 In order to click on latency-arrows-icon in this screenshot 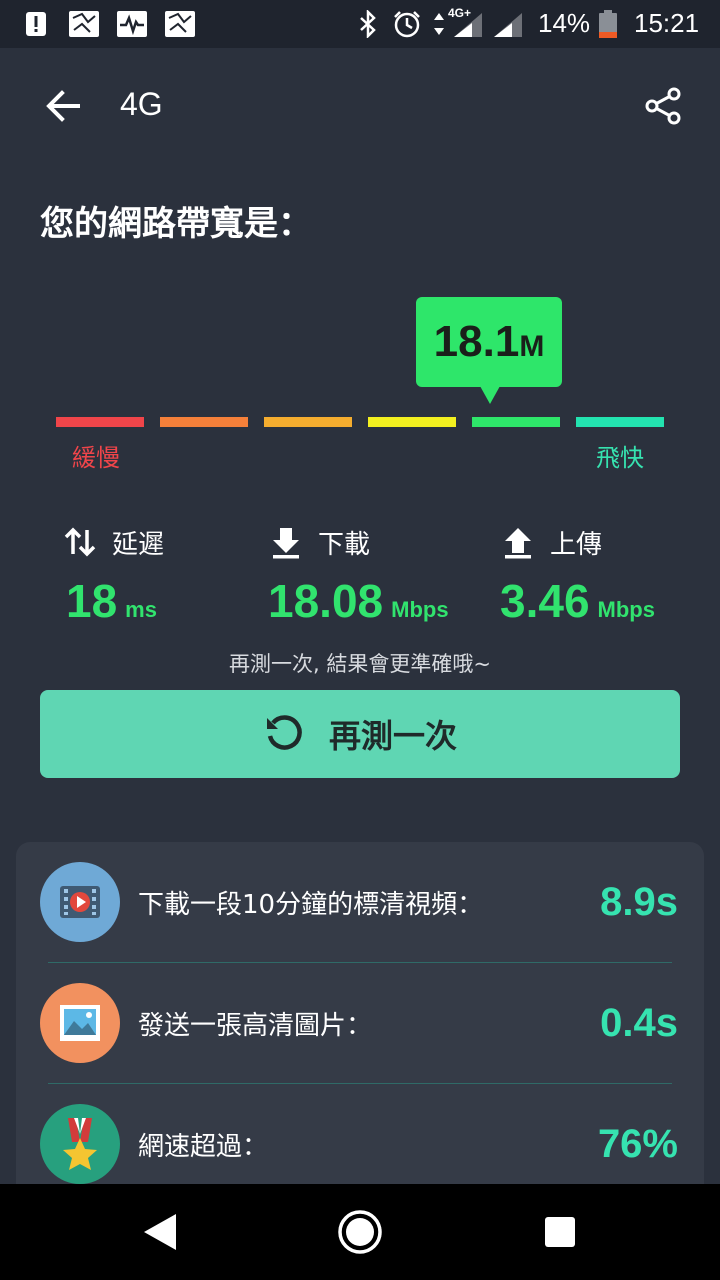, I will do `click(80, 542)`.